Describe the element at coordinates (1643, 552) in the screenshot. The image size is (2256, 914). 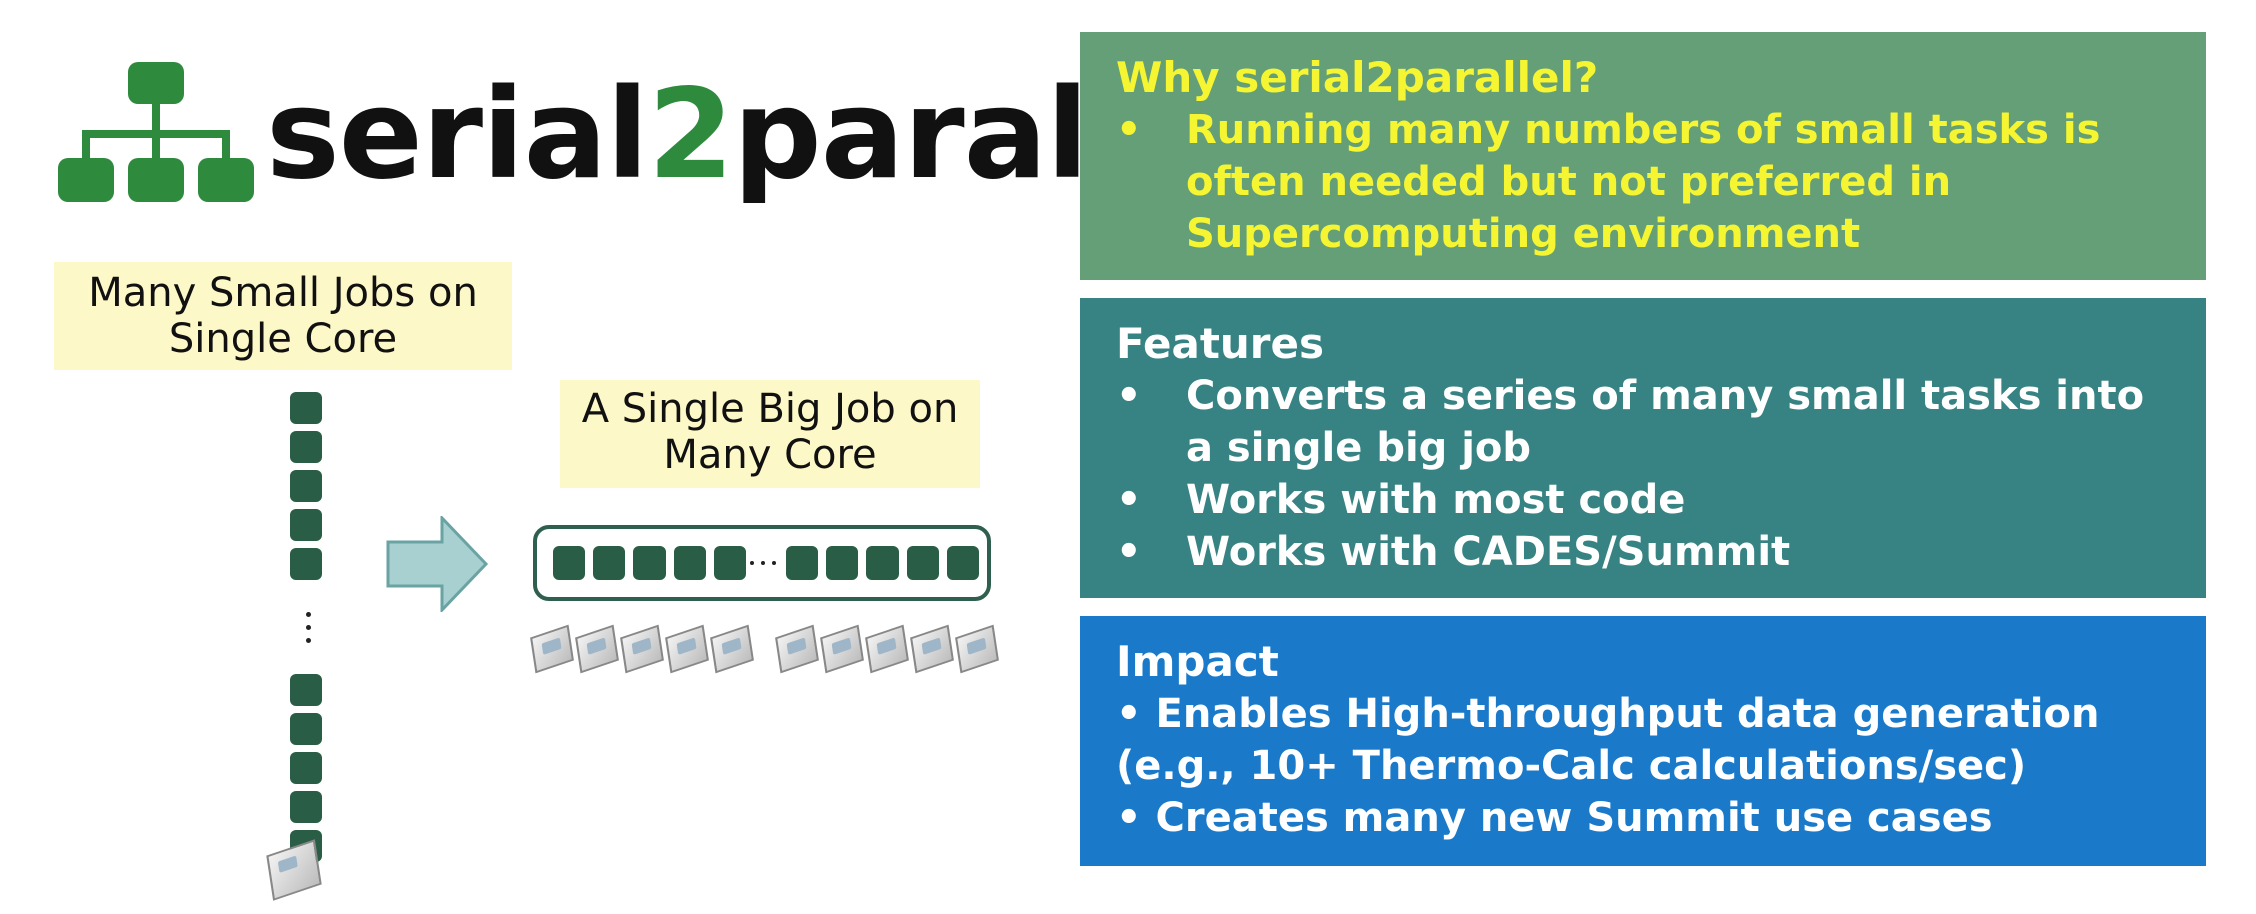
I see `feature-item: Works with CADES/Summit` at that location.